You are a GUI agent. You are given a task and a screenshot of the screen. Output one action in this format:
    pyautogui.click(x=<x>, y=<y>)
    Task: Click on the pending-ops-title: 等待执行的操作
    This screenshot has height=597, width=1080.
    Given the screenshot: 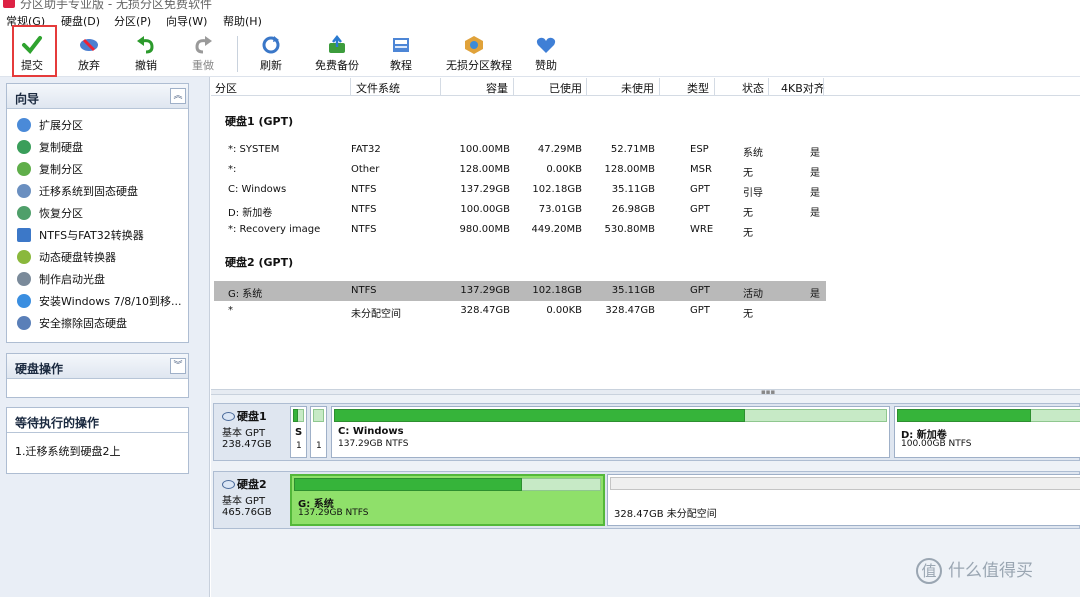 What is the action you would take?
    pyautogui.click(x=57, y=423)
    